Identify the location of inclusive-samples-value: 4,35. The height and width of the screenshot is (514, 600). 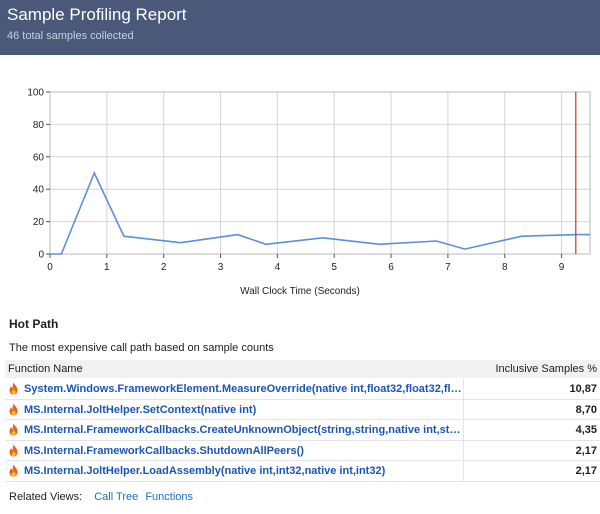
(586, 430).